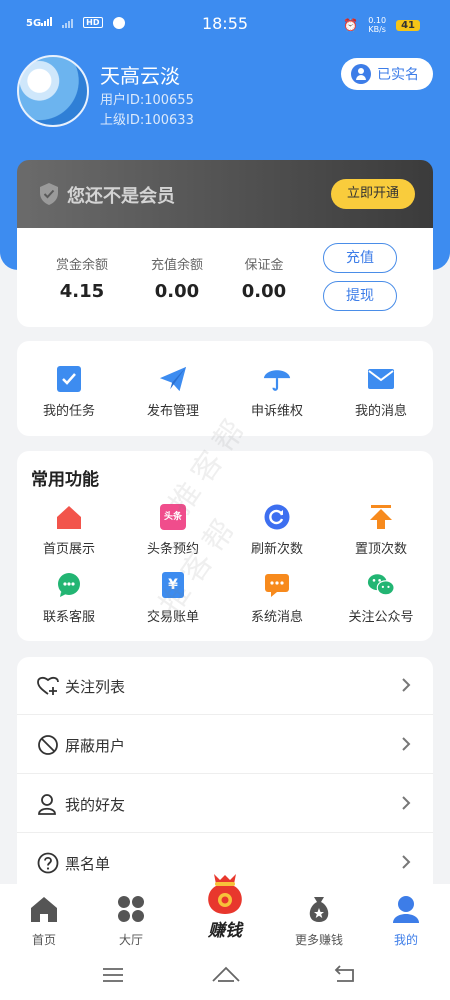 This screenshot has width=450, height=1000. I want to click on tab-hall-label: 大厅, so click(130, 940).